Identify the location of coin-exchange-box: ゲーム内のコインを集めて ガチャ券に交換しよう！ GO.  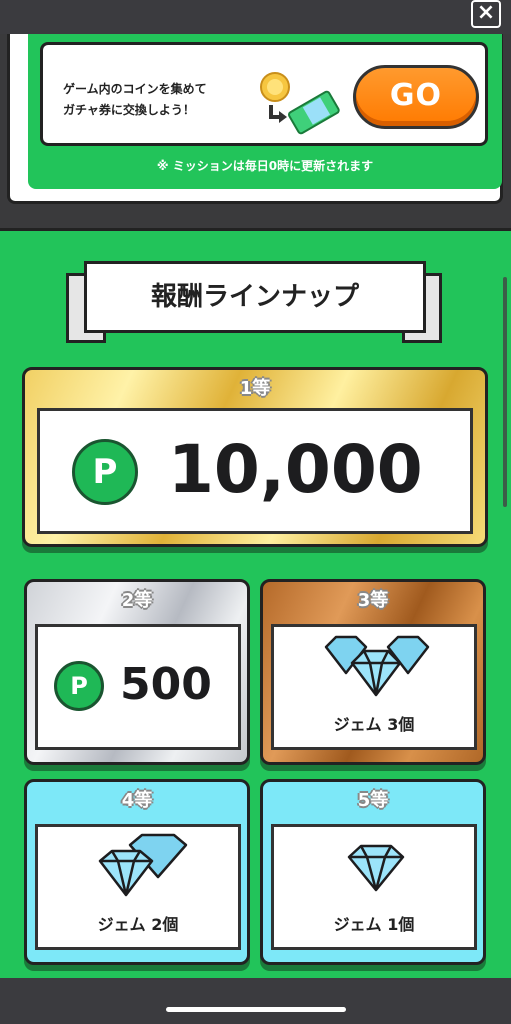
(264, 94).